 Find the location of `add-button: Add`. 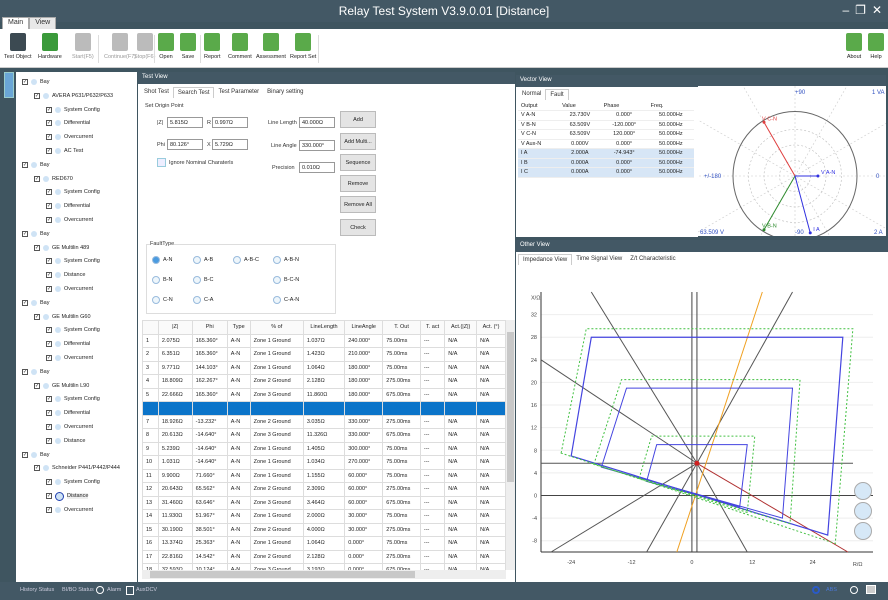

add-button: Add is located at coordinates (358, 119).